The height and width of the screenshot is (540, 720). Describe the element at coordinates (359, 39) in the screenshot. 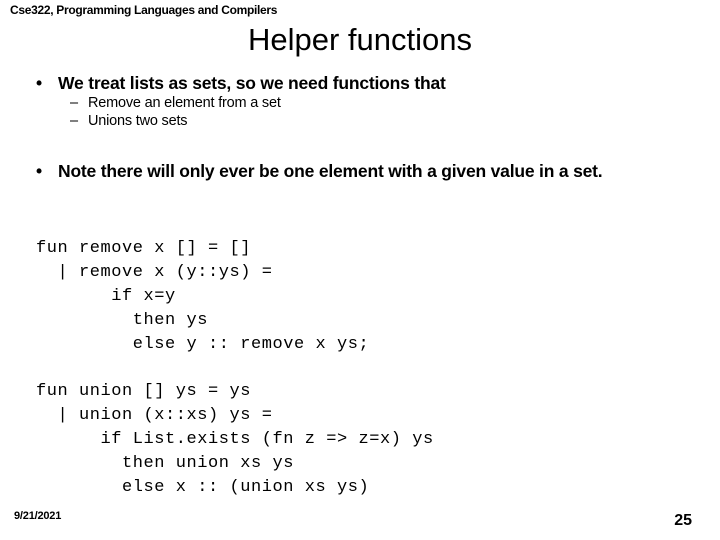

I see `page-title: Helper functions` at that location.